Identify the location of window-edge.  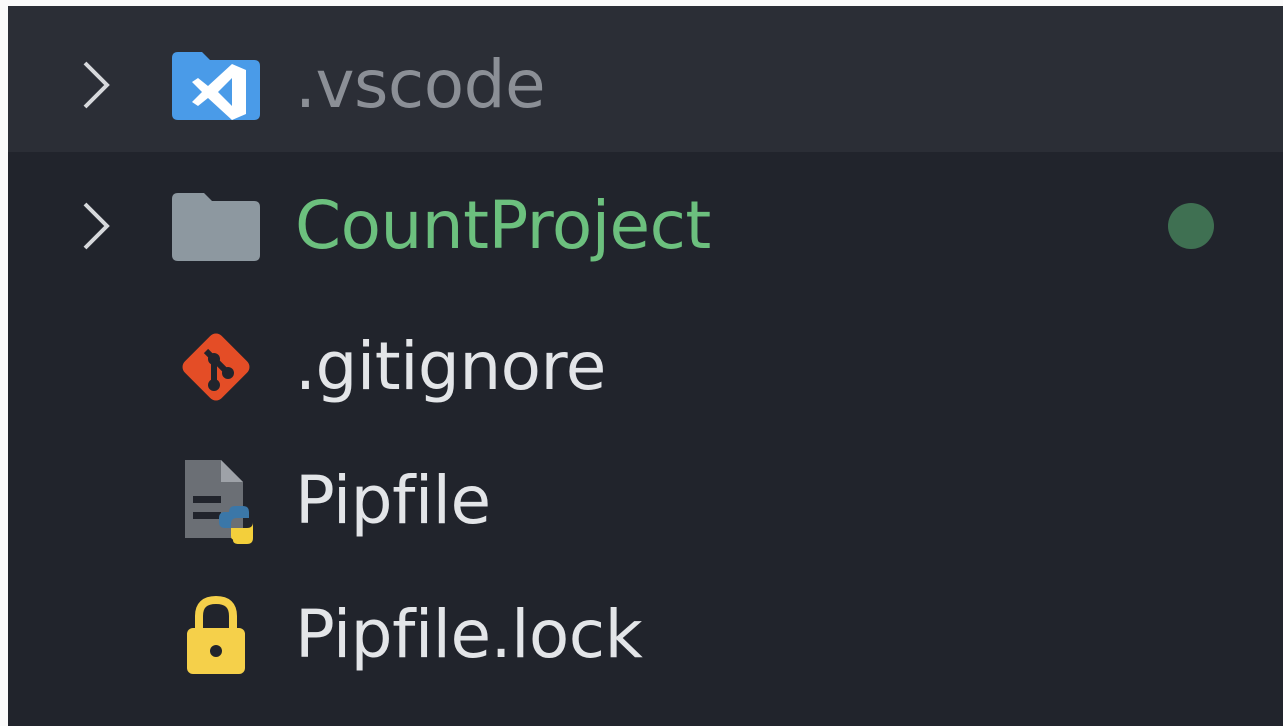
(4, 363).